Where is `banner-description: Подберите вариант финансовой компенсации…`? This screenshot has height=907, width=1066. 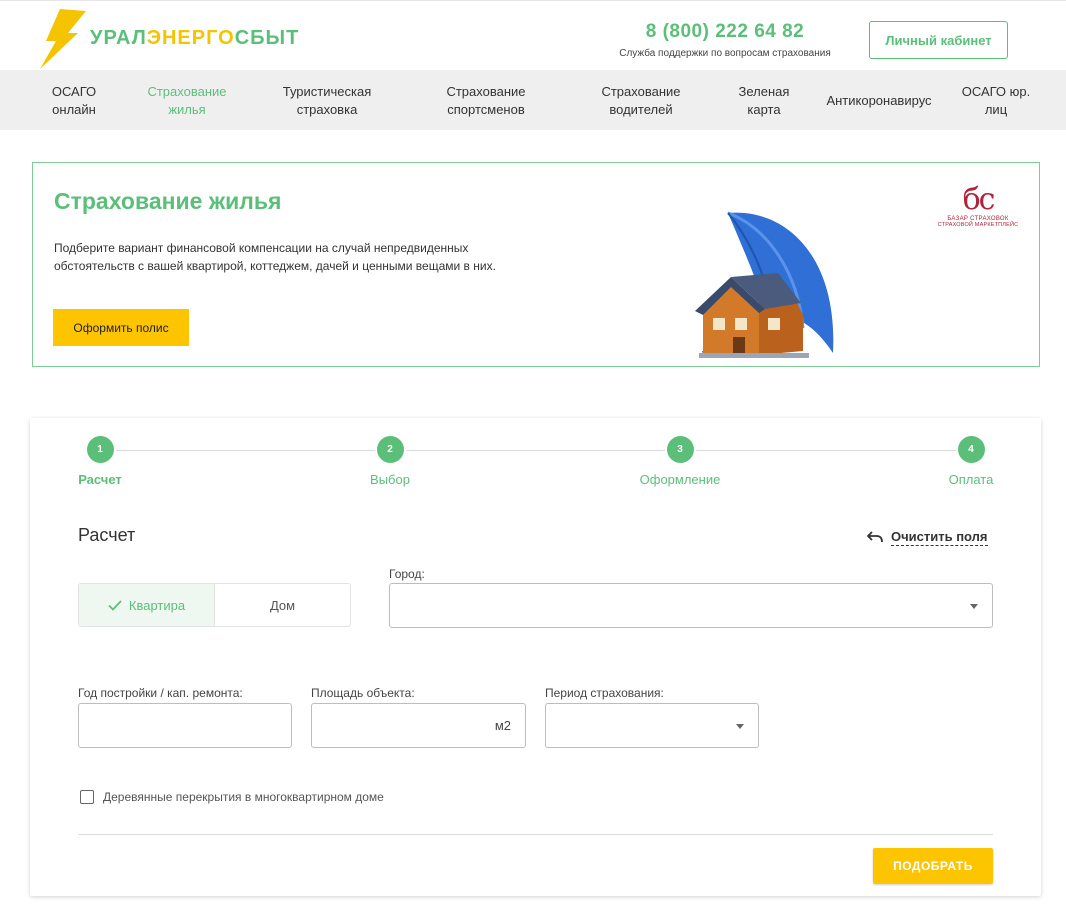
banner-description: Подберите вариант финансовой компенсации… is located at coordinates (275, 257).